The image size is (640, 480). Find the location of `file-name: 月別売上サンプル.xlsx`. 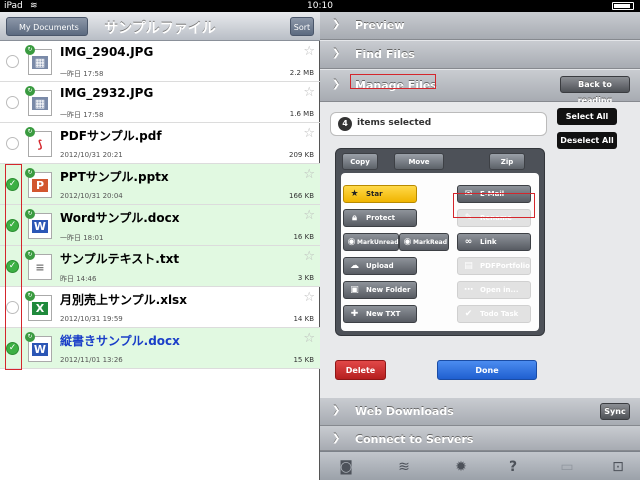

file-name: 月別売上サンプル.xlsx is located at coordinates (123, 300).